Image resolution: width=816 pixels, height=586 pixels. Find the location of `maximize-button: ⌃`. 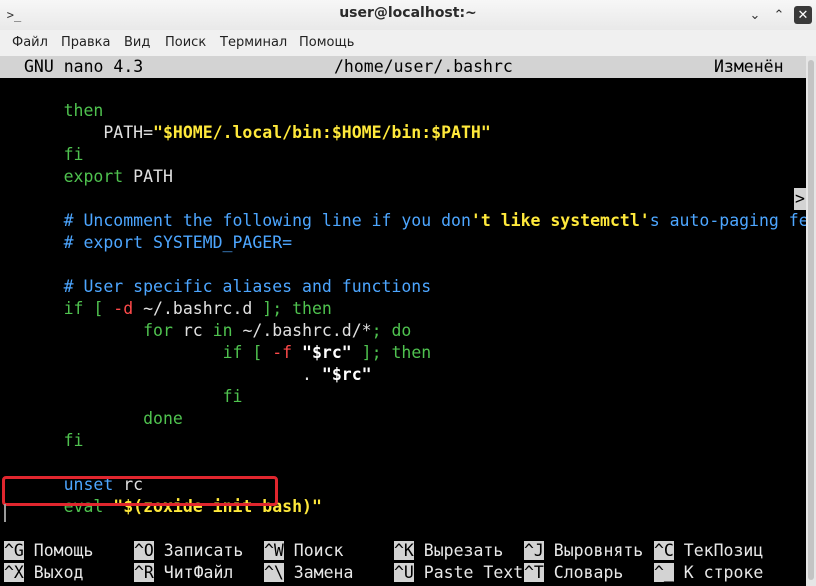

maximize-button: ⌃ is located at coordinates (779, 15).